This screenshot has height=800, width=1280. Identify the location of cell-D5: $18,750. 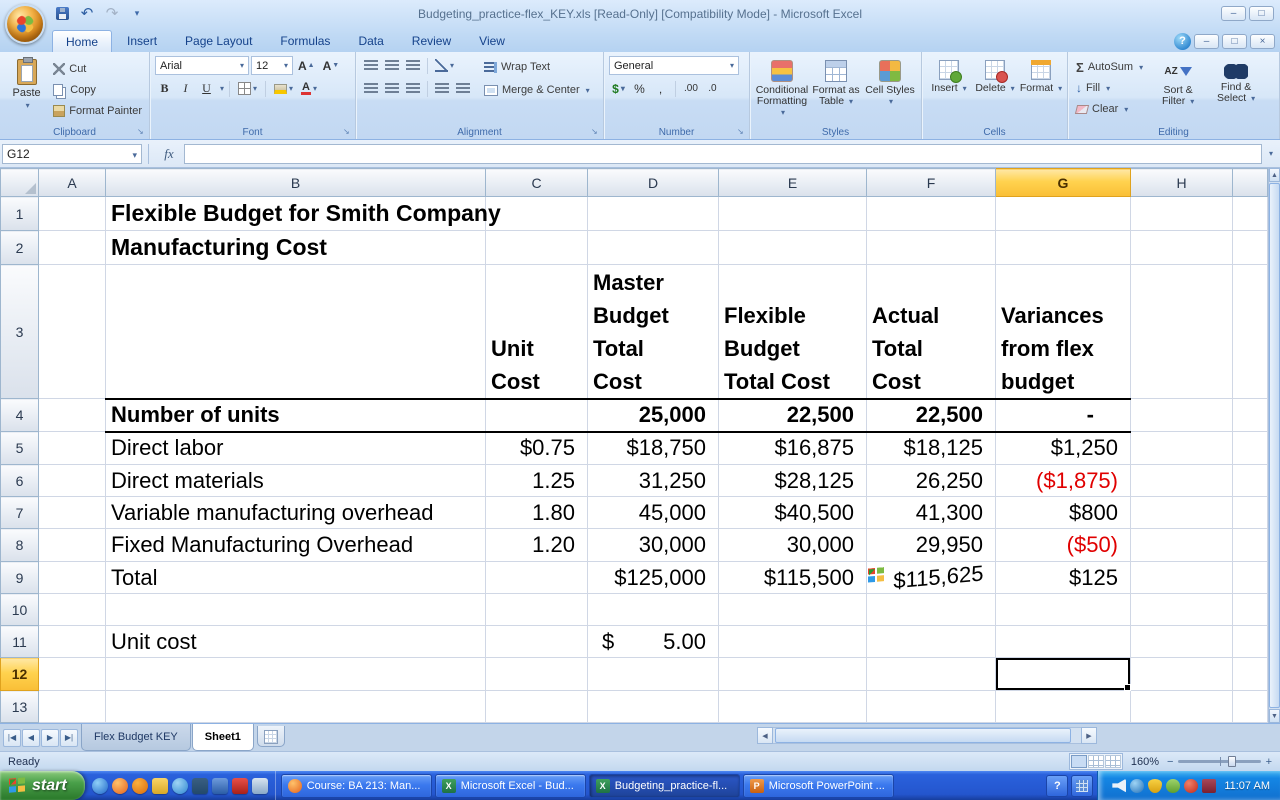
(653, 448).